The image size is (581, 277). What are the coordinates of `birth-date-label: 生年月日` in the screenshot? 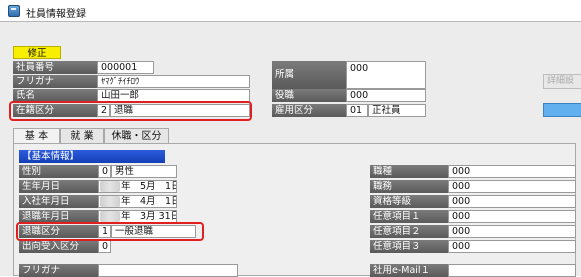 It's located at (58, 186).